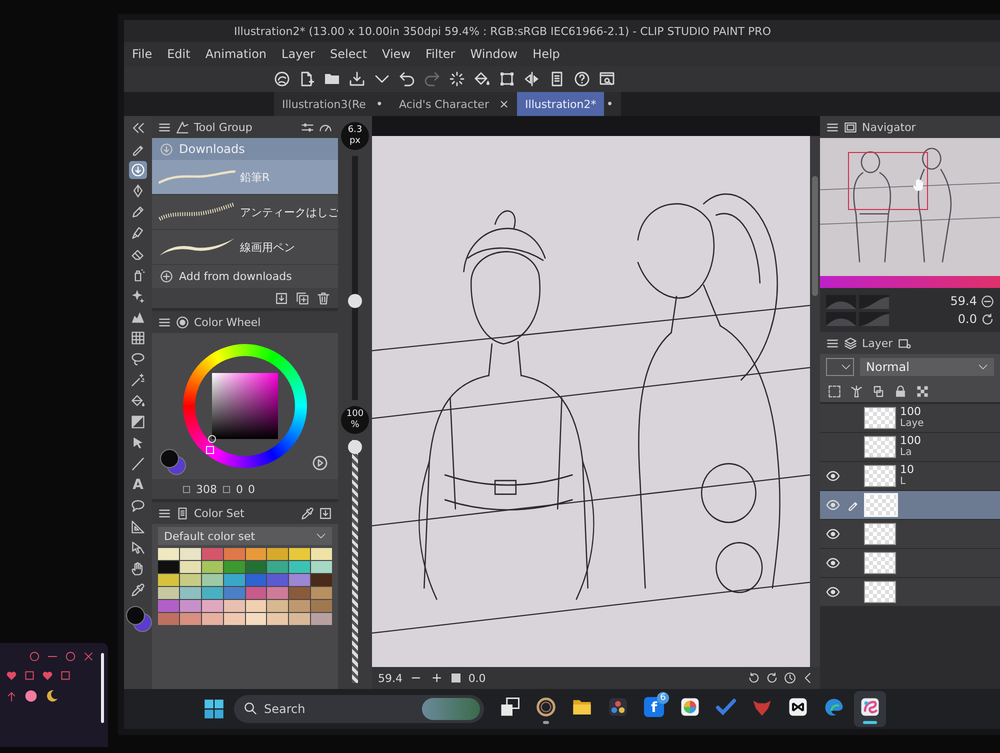  I want to click on taskbar-button, so click(870, 709).